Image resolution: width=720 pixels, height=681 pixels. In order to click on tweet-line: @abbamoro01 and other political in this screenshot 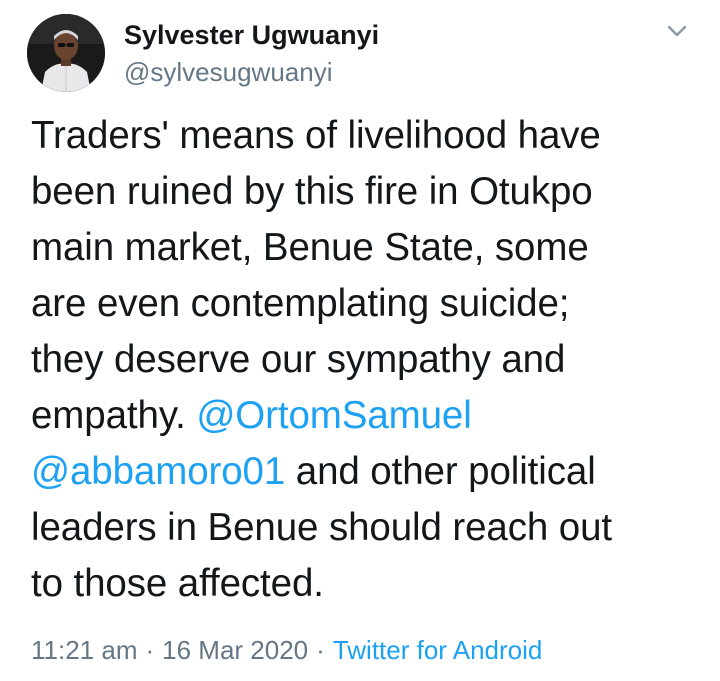, I will do `click(313, 471)`.